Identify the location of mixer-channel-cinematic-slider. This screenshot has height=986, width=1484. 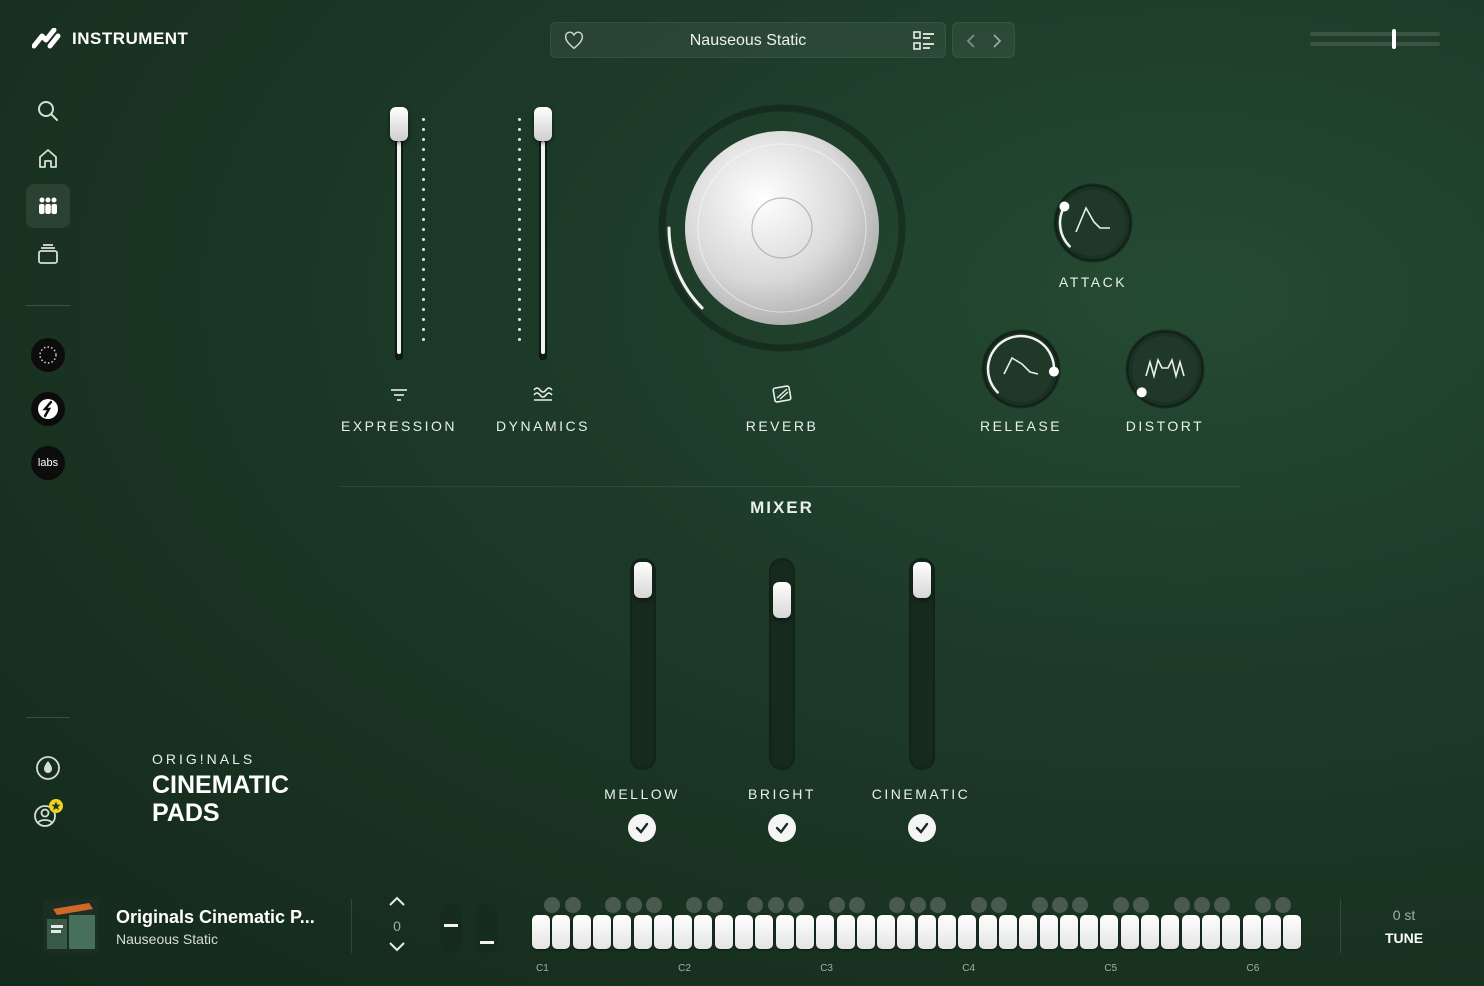
(922, 664).